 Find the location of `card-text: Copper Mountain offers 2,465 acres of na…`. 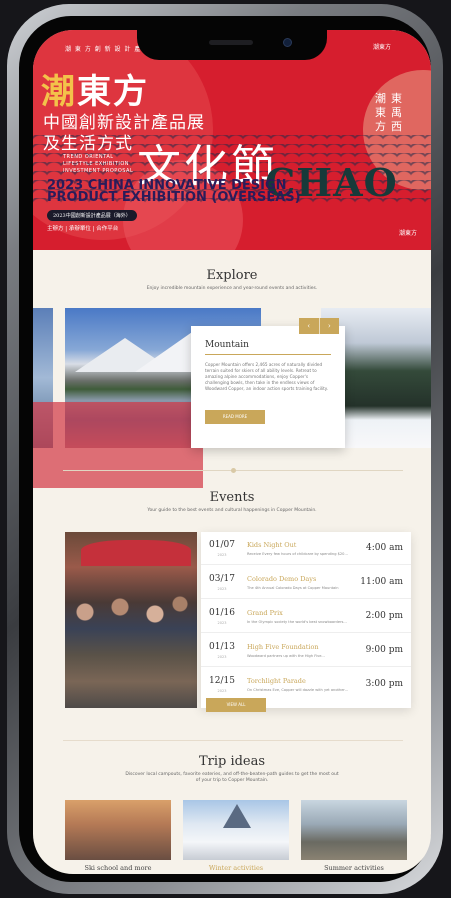

card-text: Copper Mountain offers 2,465 acres of na… is located at coordinates (267, 376).